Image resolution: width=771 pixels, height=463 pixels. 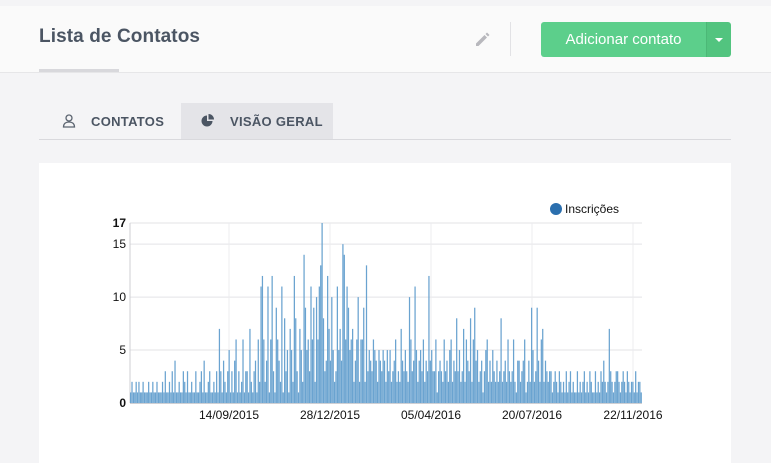 I want to click on add-contact-button-label: Adicionar contato, so click(x=623, y=39).